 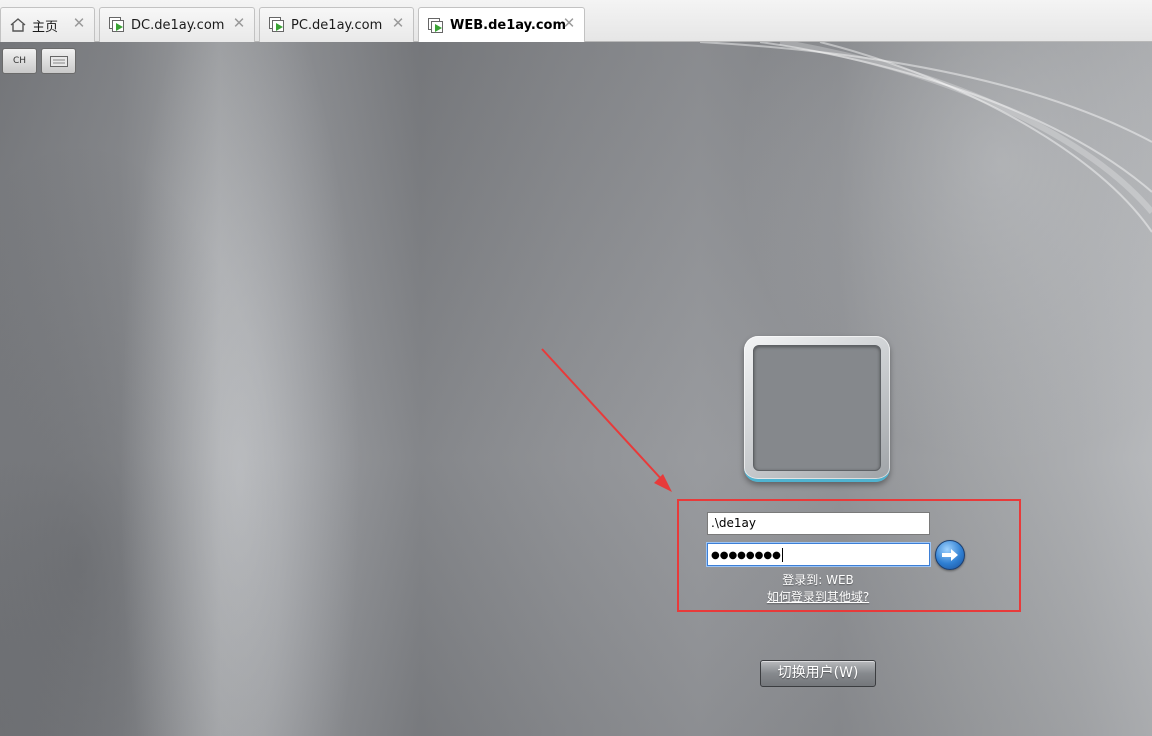 I want to click on password-mask: ●●●●●●●●, so click(x=746, y=555).